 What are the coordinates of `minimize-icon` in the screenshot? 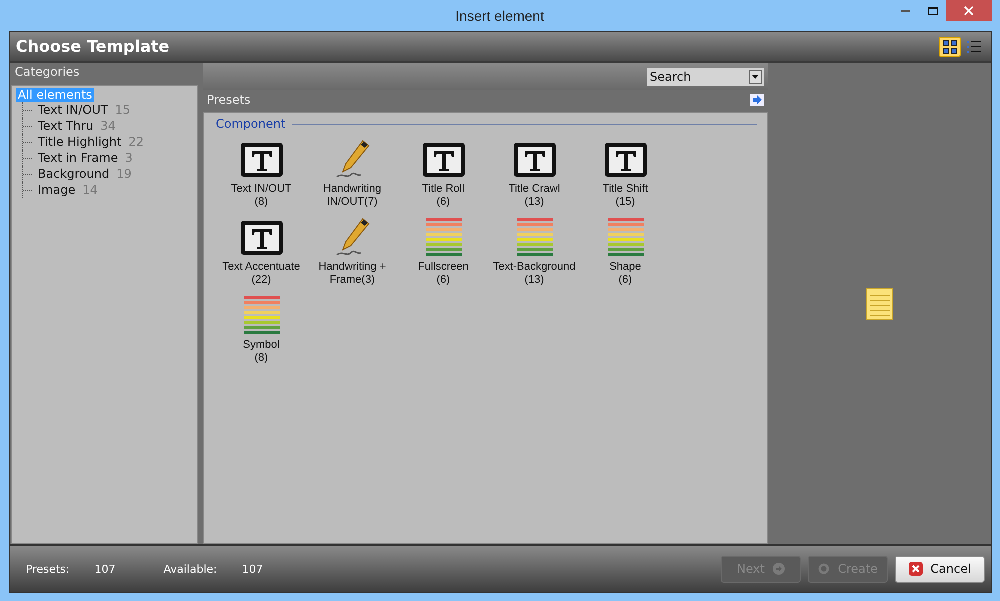 It's located at (905, 11).